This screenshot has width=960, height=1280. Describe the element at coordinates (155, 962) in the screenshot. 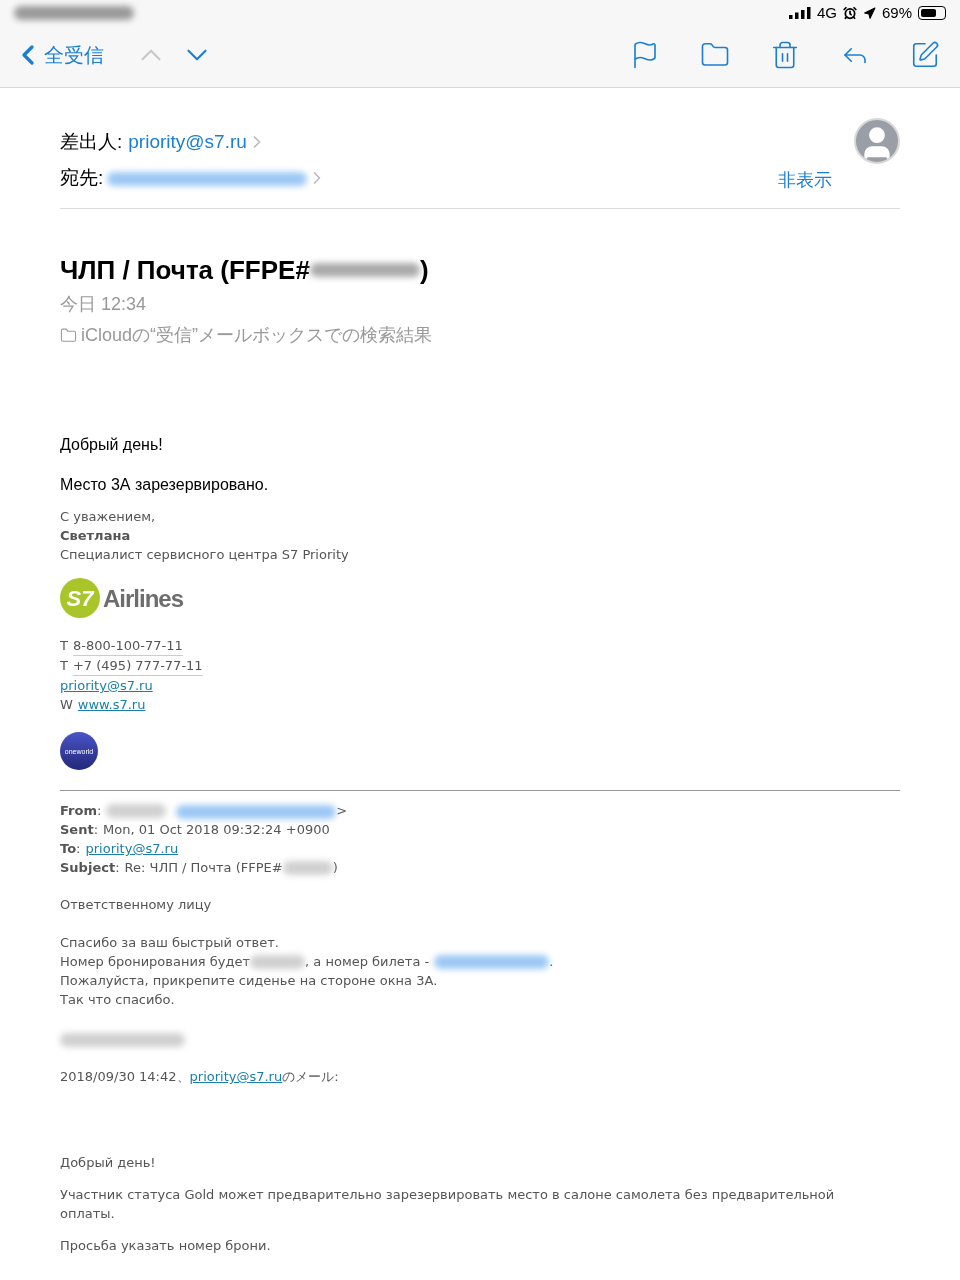

I see `quoted-text: Номер бронирования будет` at that location.